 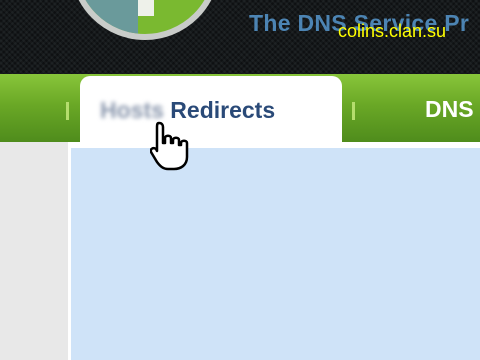 What do you see at coordinates (169, 146) in the screenshot?
I see `hand-pointer-cursor-icon` at bounding box center [169, 146].